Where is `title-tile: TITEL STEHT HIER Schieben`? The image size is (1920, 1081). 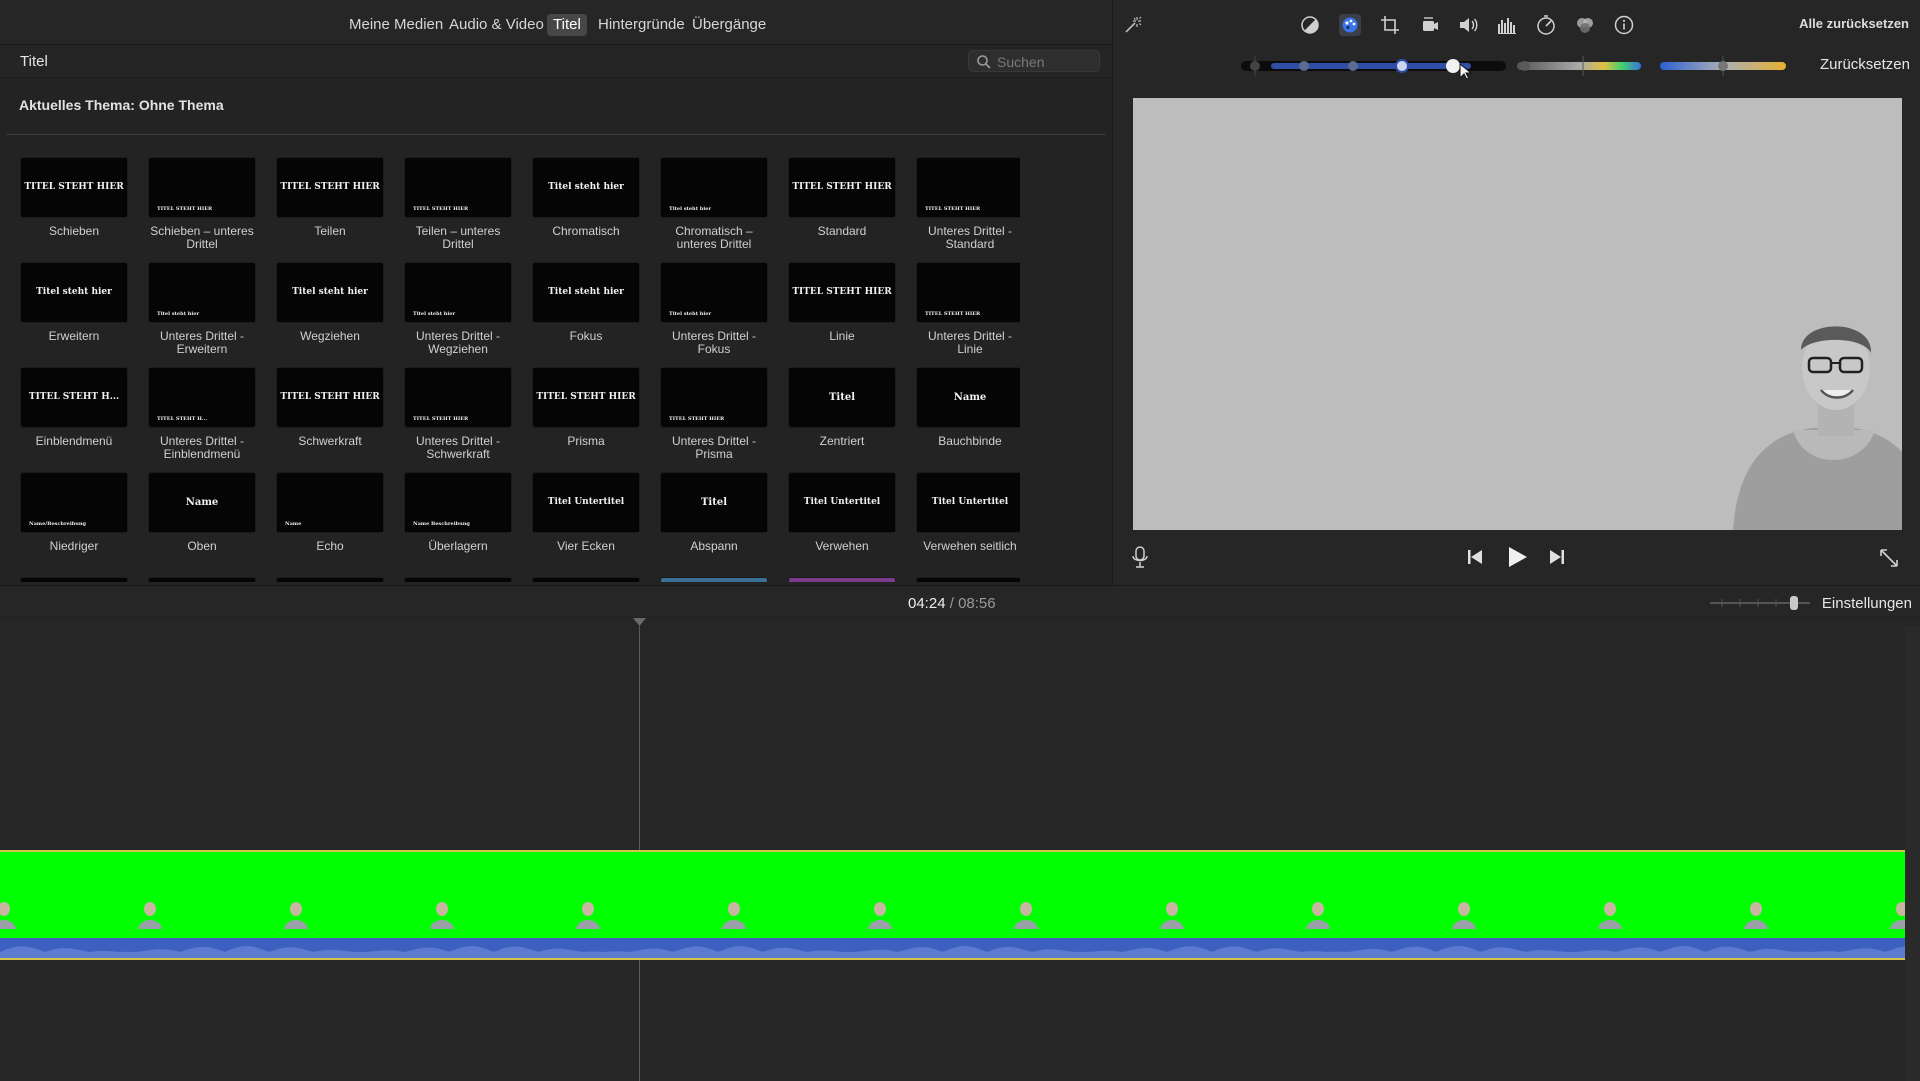
title-tile: TITEL STEHT HIER Schieben is located at coordinates (74, 197).